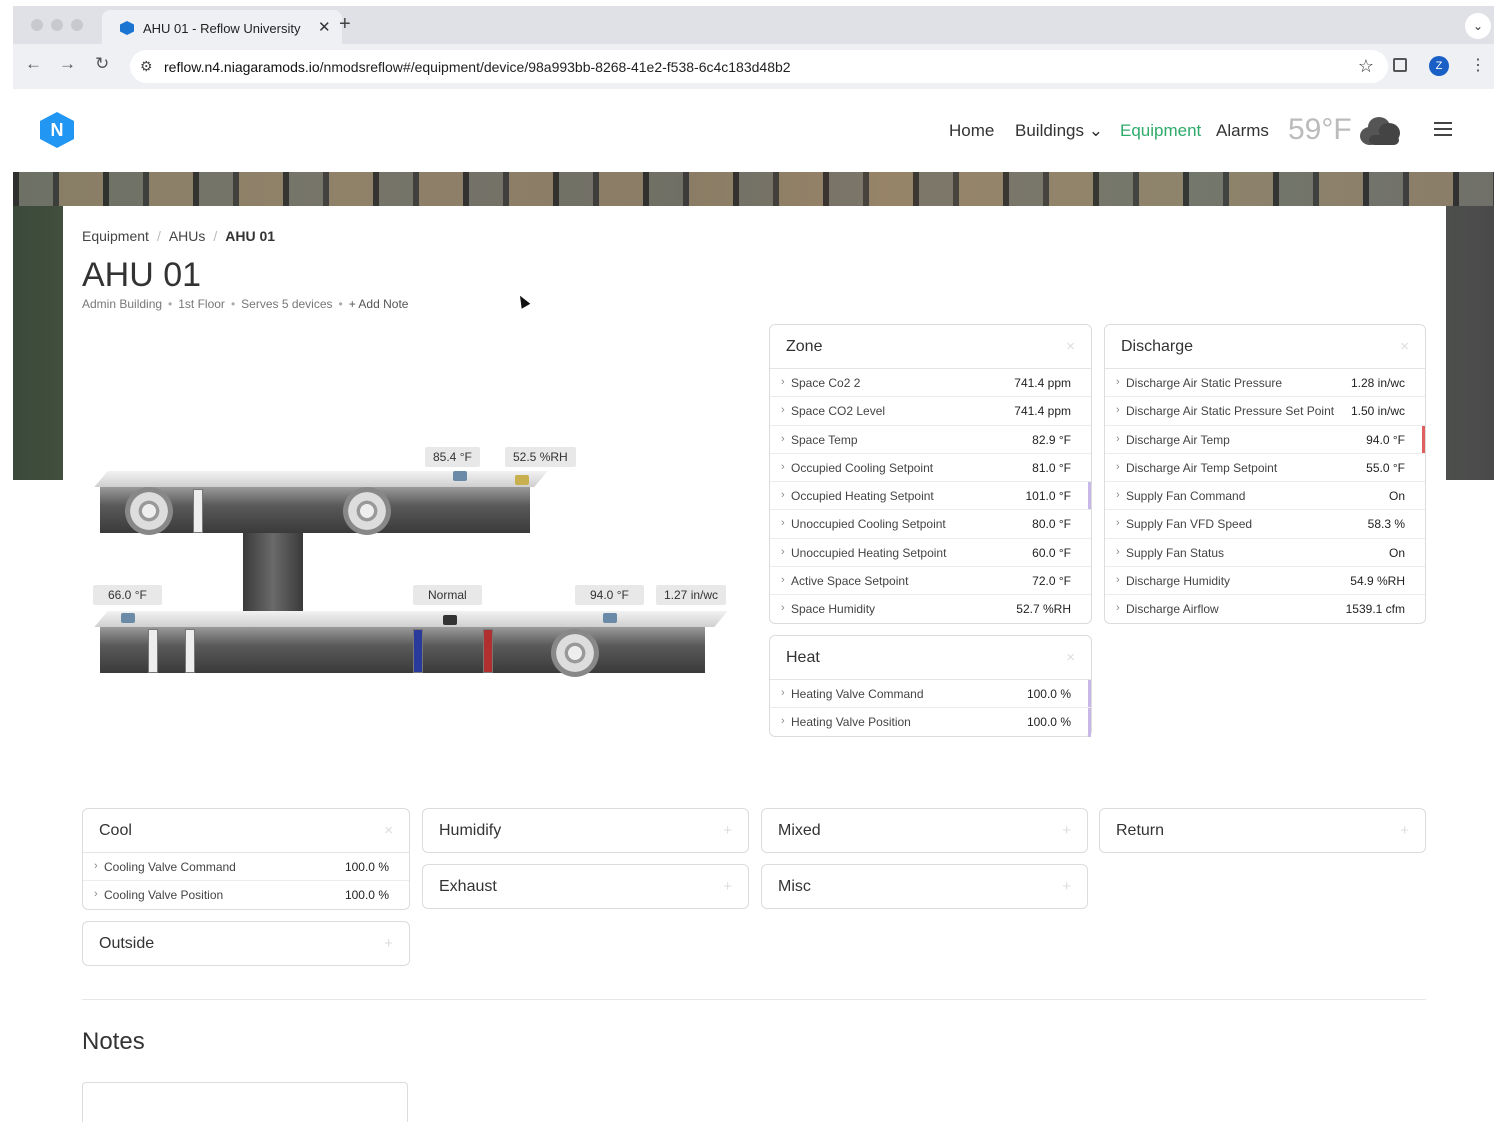 The image size is (1501, 1122). I want to click on point-row: › Unoccupied Heating Setpoint 60.0 °F, so click(930, 553).